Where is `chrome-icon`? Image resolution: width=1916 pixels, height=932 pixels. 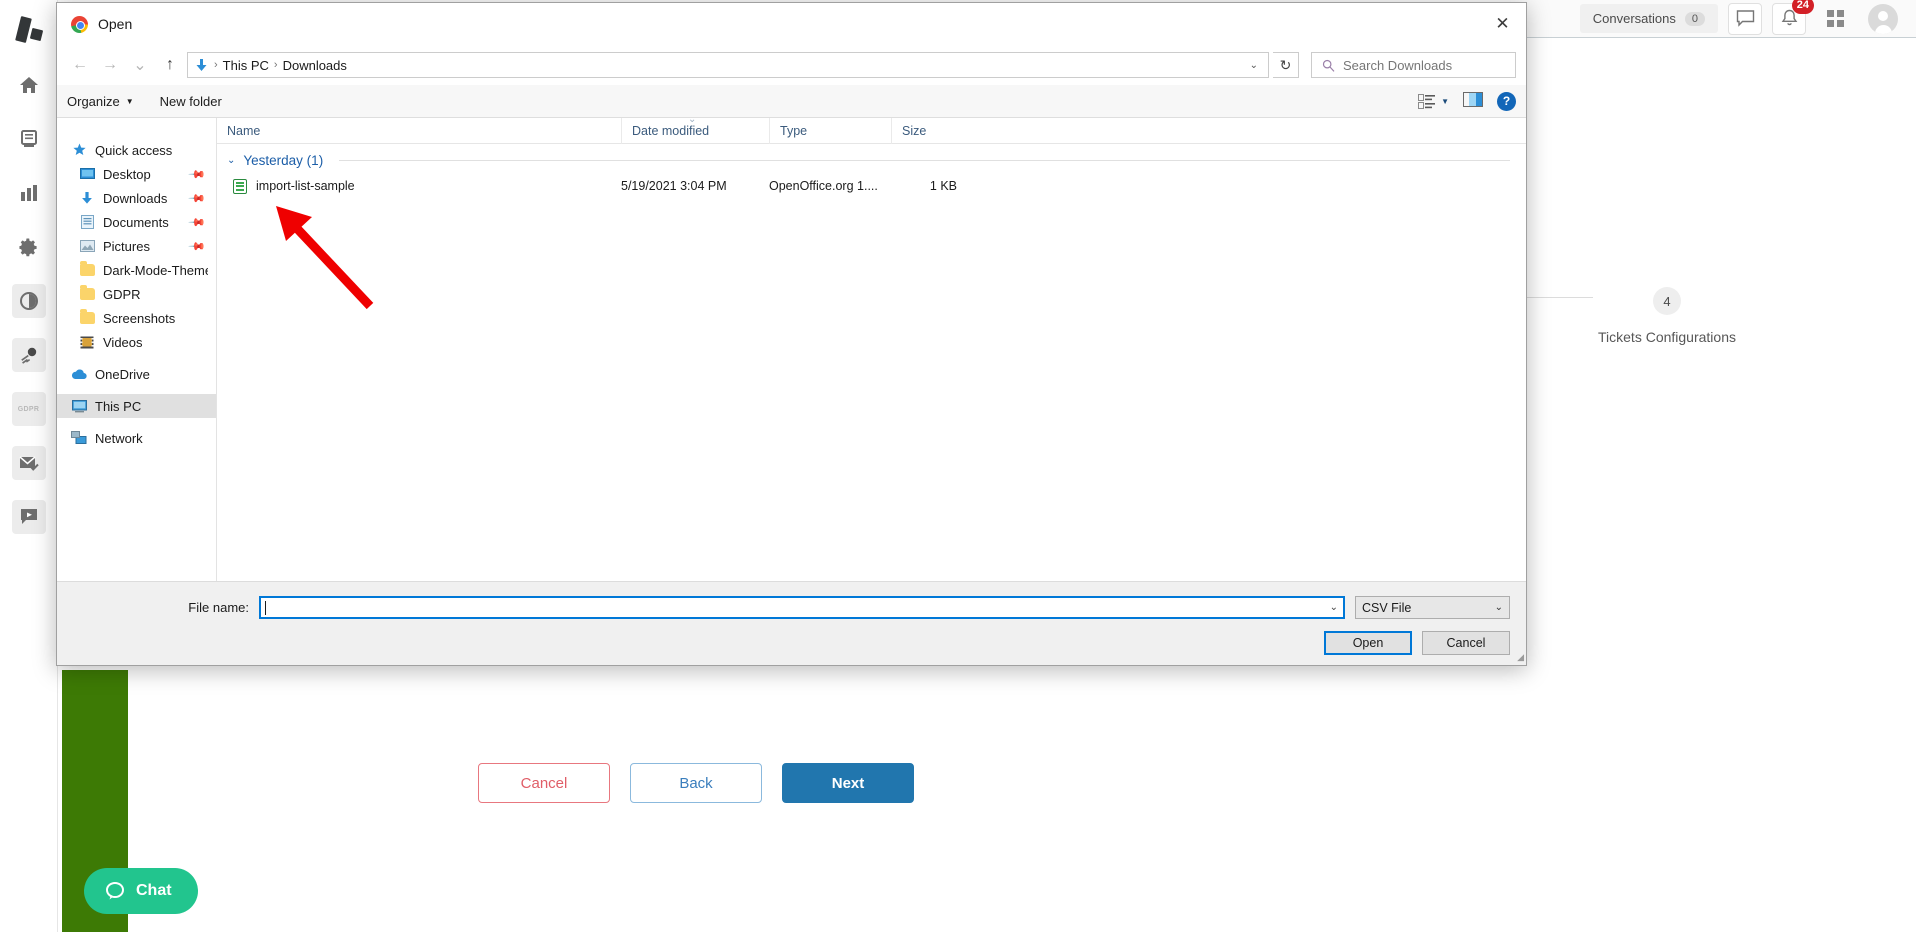 chrome-icon is located at coordinates (79, 24).